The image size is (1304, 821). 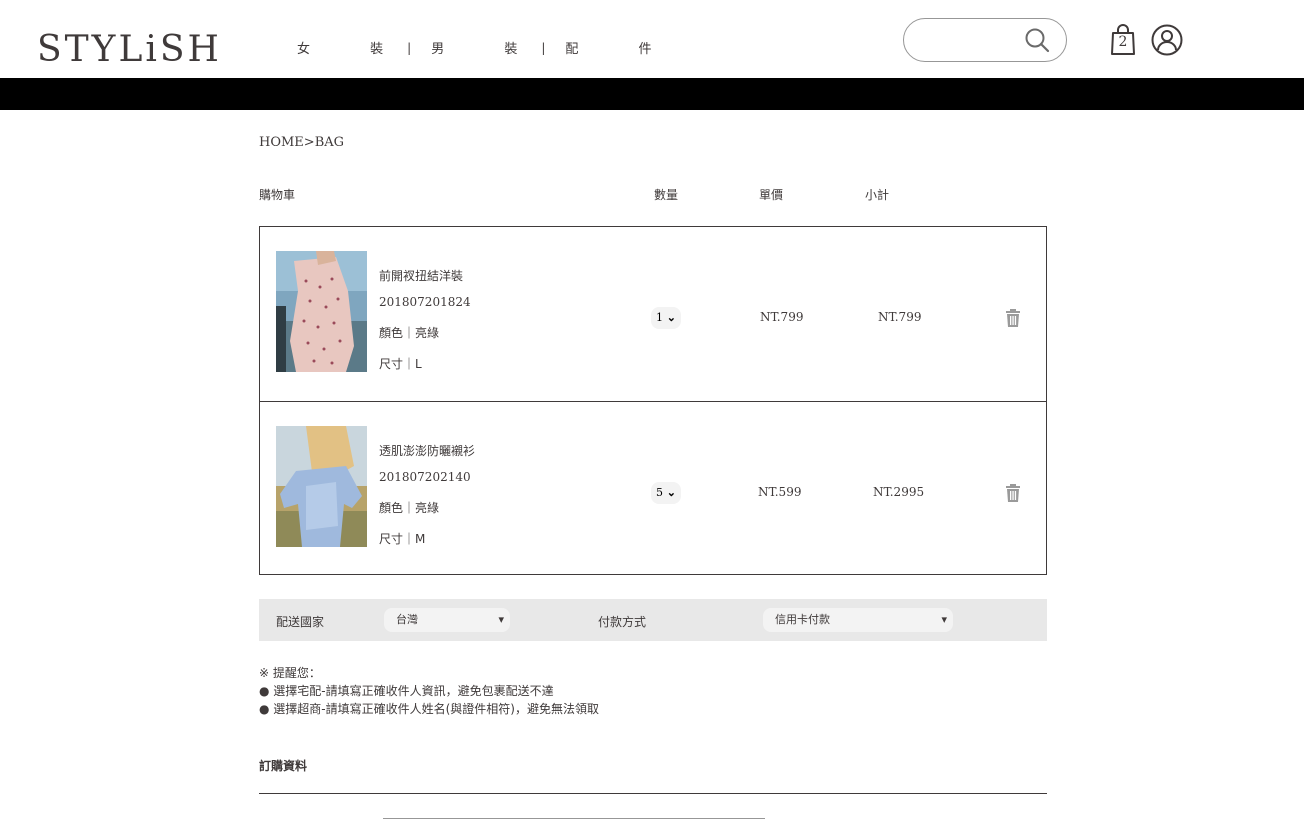 I want to click on product-name: 透肌澎澎防曬襯衫, so click(x=427, y=450).